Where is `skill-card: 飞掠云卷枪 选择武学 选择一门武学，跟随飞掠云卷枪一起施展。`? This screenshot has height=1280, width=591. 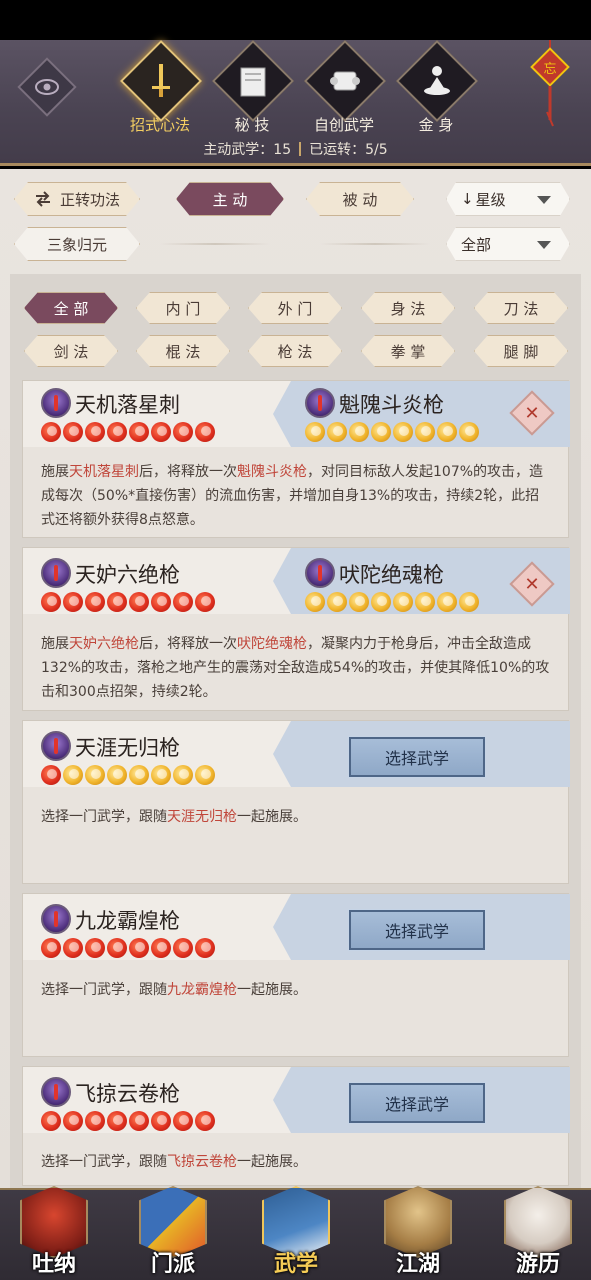 skill-card: 飞掠云卷枪 选择武学 选择一门武学，跟随飞掠云卷枪一起施展。 is located at coordinates (296, 1126).